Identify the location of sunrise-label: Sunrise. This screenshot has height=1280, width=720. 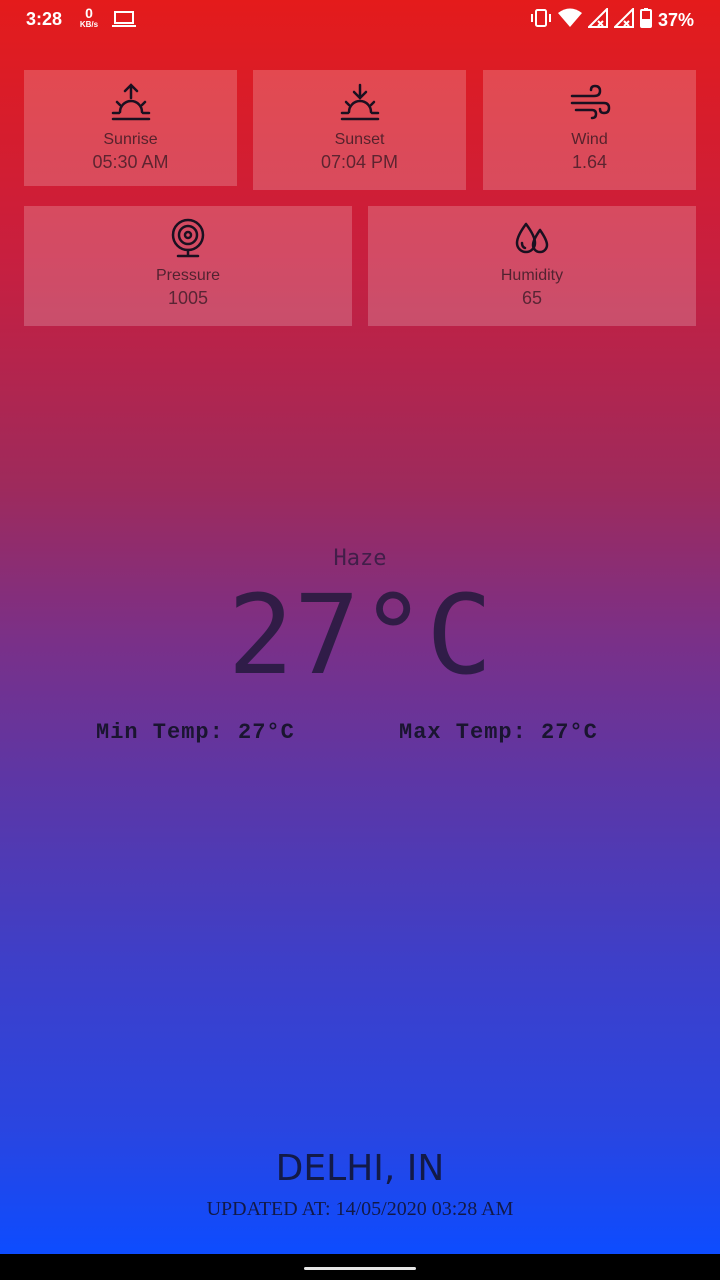
(130, 139).